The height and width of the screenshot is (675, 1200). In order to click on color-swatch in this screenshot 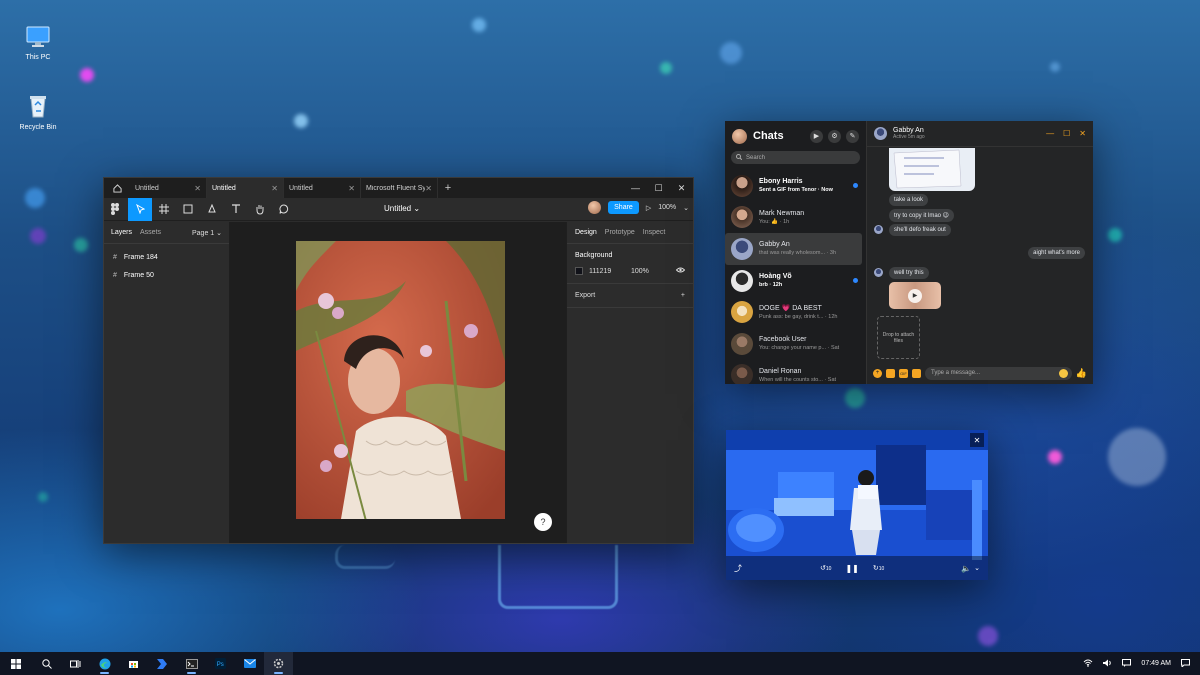, I will do `click(579, 271)`.